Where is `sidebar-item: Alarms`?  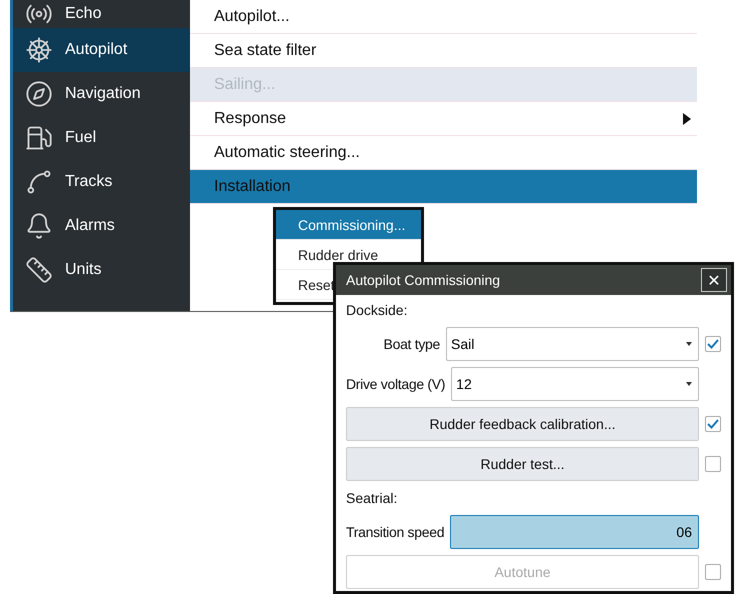 sidebar-item: Alarms is located at coordinates (101, 226).